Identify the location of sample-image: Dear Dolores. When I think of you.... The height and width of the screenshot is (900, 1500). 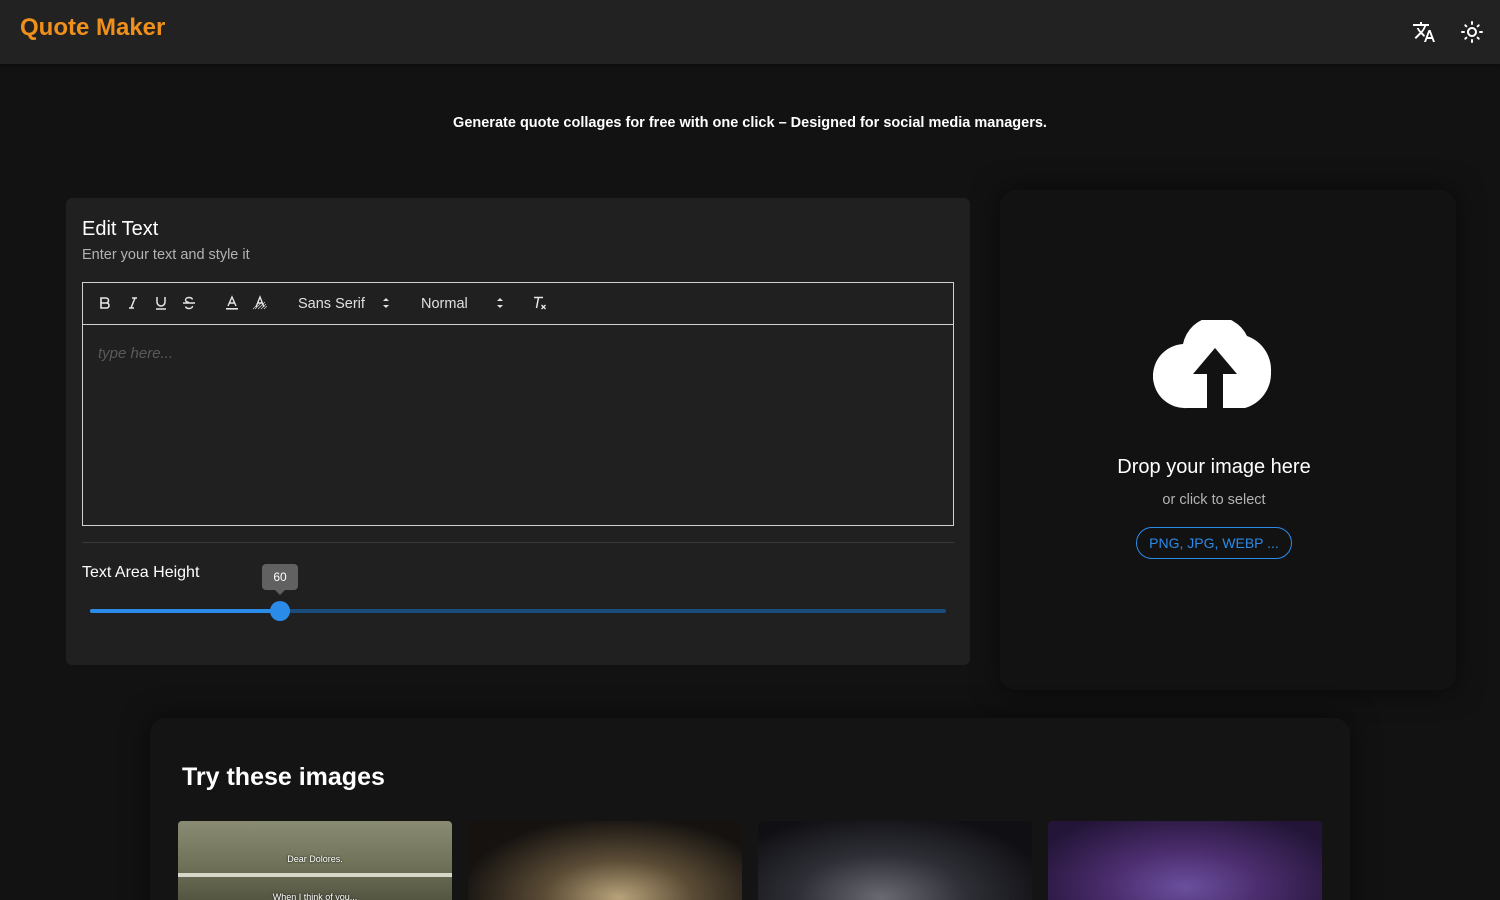
(315, 860).